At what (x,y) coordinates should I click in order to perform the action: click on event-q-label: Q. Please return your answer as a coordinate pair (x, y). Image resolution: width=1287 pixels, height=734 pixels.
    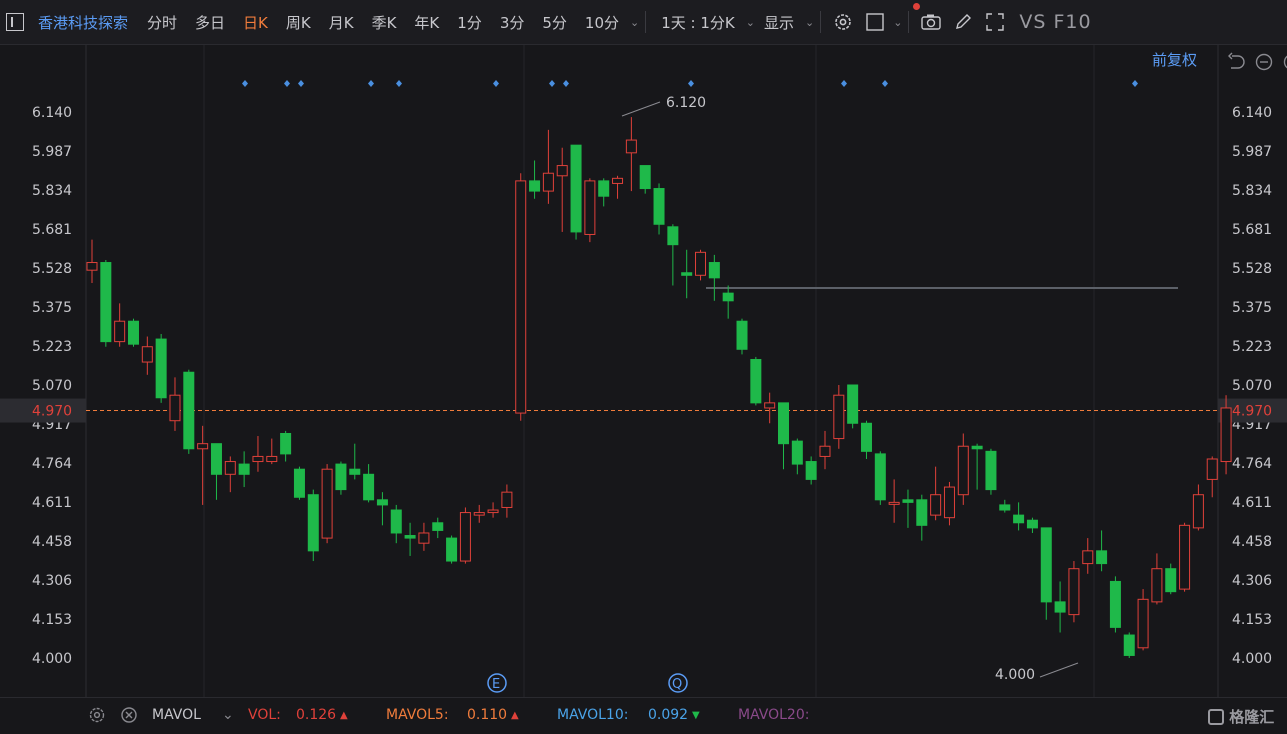
    Looking at the image, I should click on (677, 684).